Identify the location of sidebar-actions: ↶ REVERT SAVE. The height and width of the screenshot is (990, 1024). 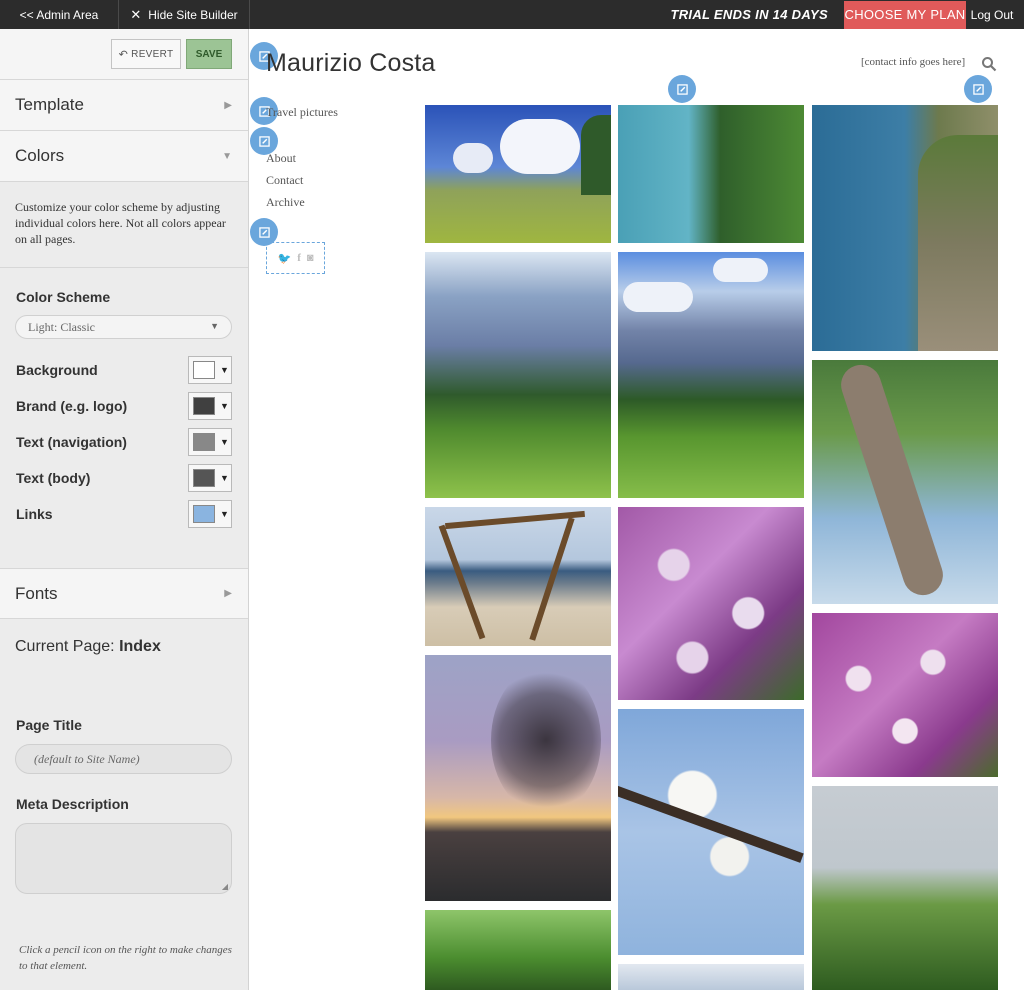
(124, 54).